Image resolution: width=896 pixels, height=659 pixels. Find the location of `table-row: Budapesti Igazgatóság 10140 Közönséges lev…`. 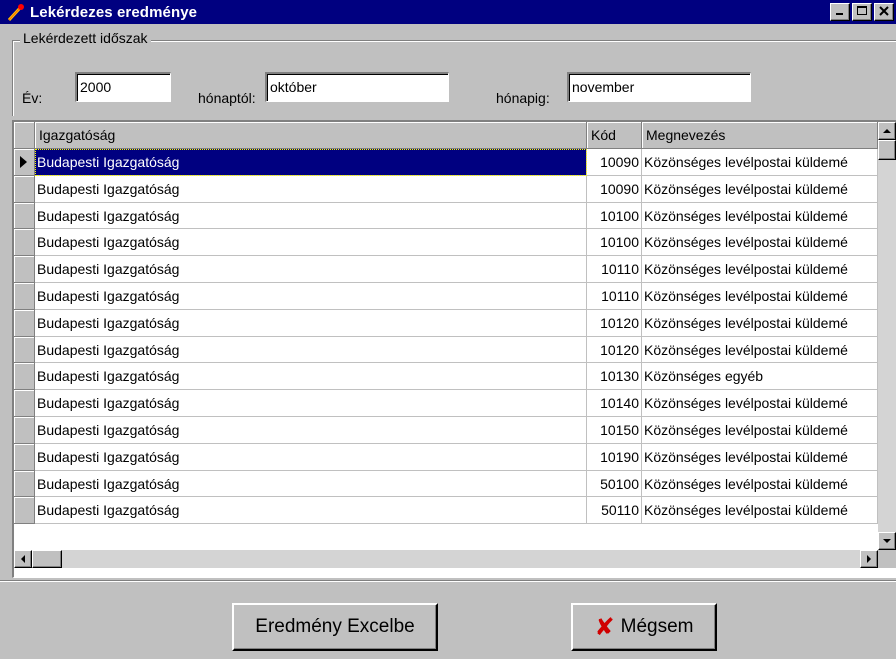

table-row: Budapesti Igazgatóság 10140 Közönséges lev… is located at coordinates (446, 403).